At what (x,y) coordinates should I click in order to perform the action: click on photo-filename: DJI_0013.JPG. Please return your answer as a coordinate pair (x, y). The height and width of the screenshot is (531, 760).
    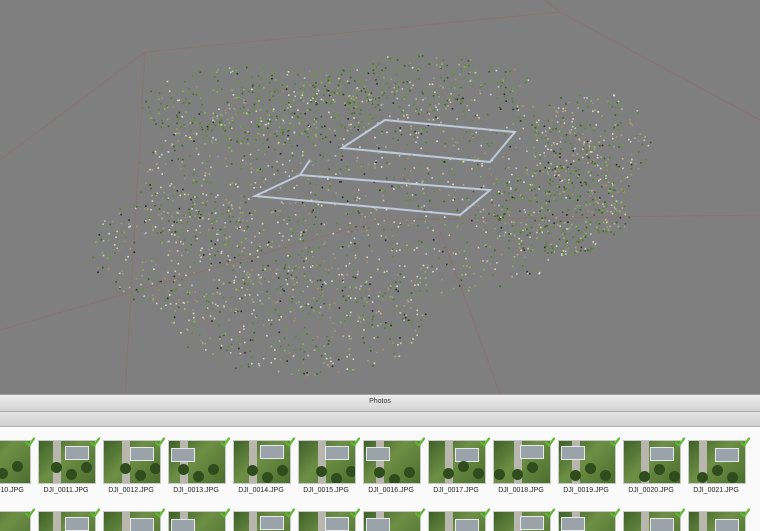
    Looking at the image, I should click on (196, 490).